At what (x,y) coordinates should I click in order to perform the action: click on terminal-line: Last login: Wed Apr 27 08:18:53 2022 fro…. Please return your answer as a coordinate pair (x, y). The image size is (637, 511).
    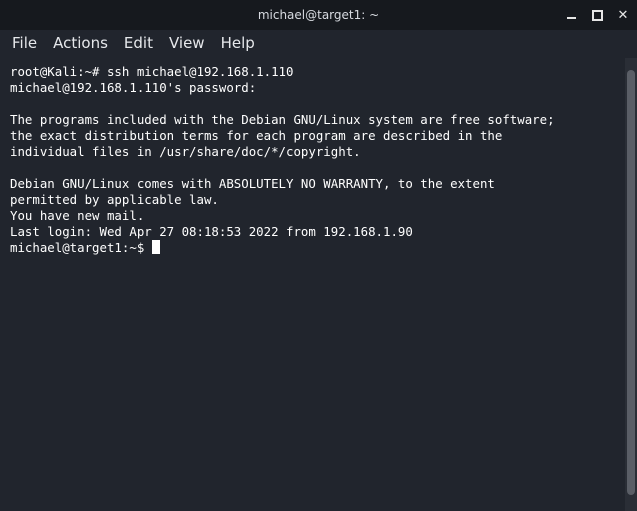
    Looking at the image, I should click on (211, 231).